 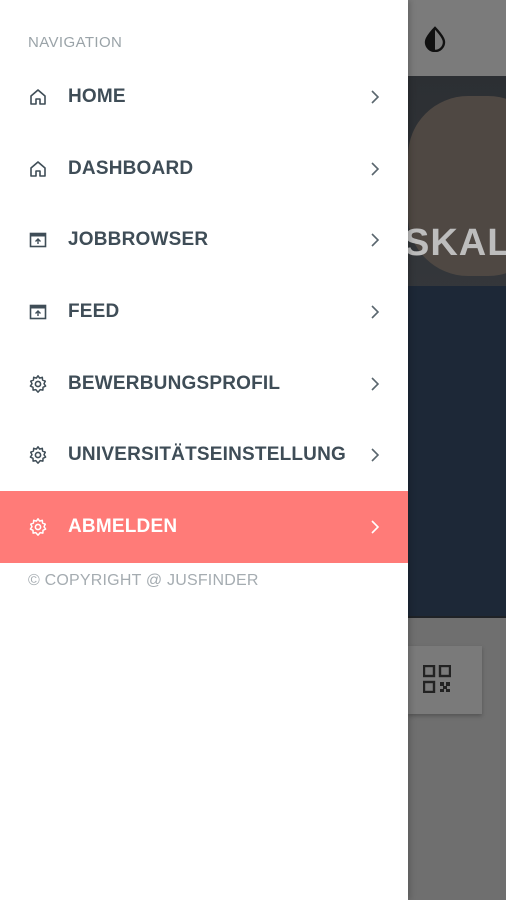 What do you see at coordinates (204, 169) in the screenshot?
I see `nav-item-dashboard: DASHBOARD` at bounding box center [204, 169].